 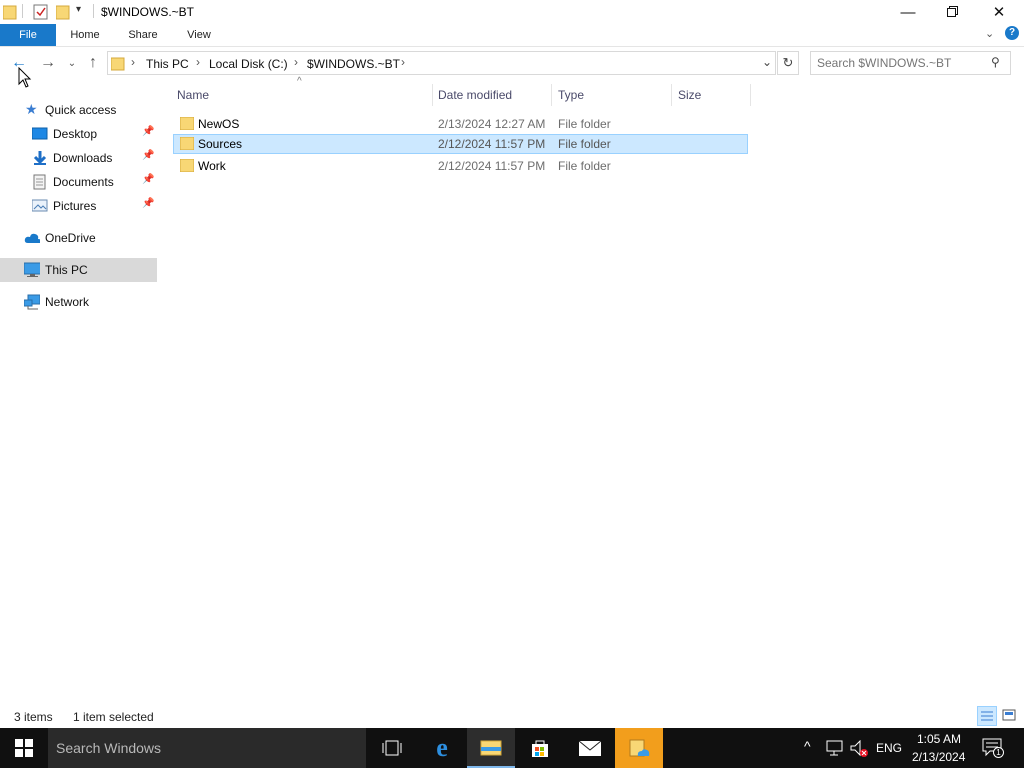 What do you see at coordinates (939, 739) in the screenshot?
I see `clock-time: 1:05 AM` at bounding box center [939, 739].